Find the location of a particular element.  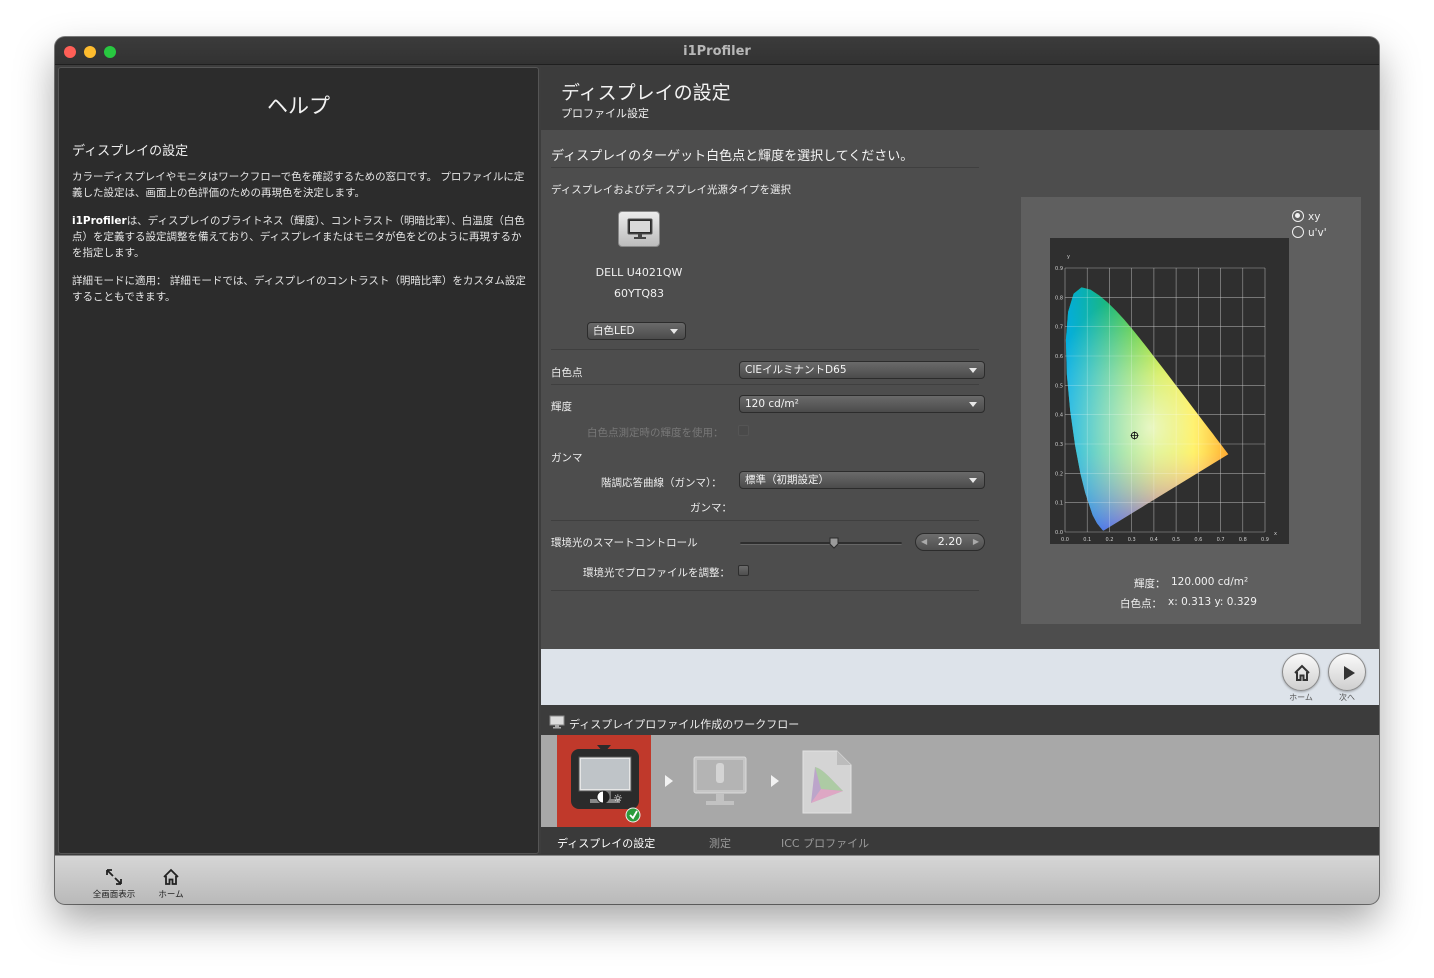

chart-whitepoint-label: 白色点： is located at coordinates (1141, 604).